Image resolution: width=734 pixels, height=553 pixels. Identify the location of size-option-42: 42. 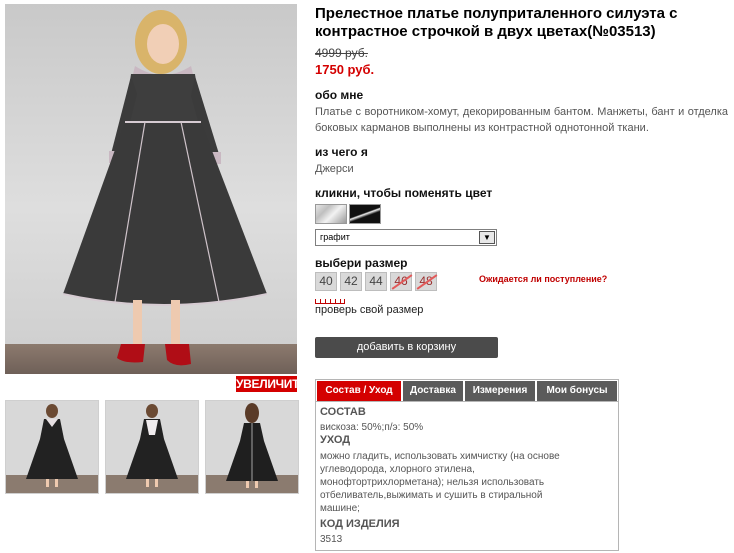
(351, 281).